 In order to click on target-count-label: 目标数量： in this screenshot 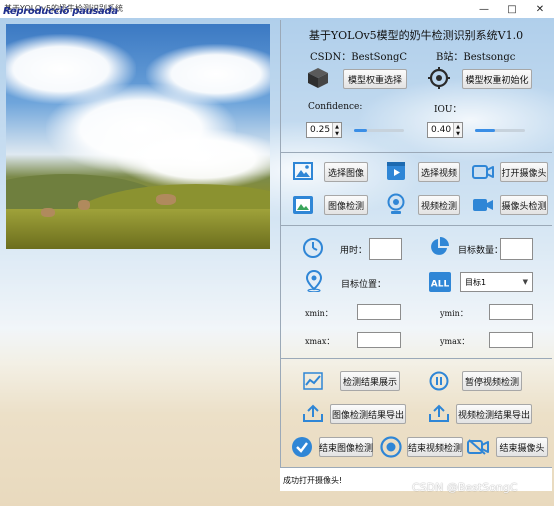, I will do `click(481, 251)`.